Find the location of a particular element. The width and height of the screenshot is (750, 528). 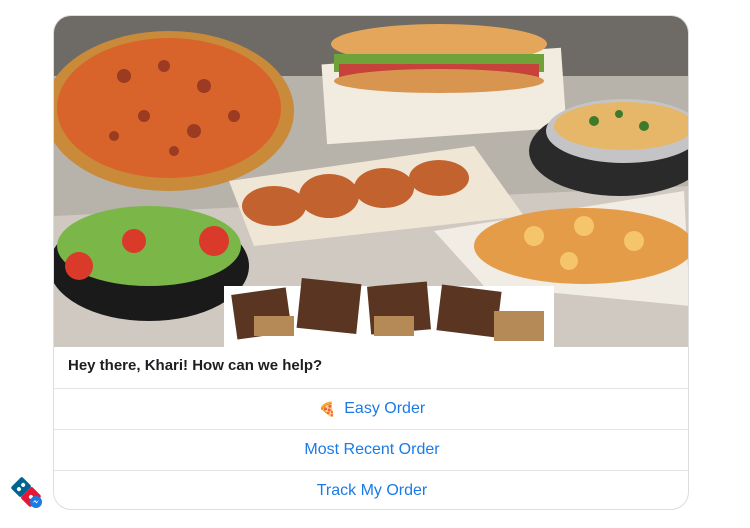

easy-order-button: 🍕 Easy Order is located at coordinates (371, 408).